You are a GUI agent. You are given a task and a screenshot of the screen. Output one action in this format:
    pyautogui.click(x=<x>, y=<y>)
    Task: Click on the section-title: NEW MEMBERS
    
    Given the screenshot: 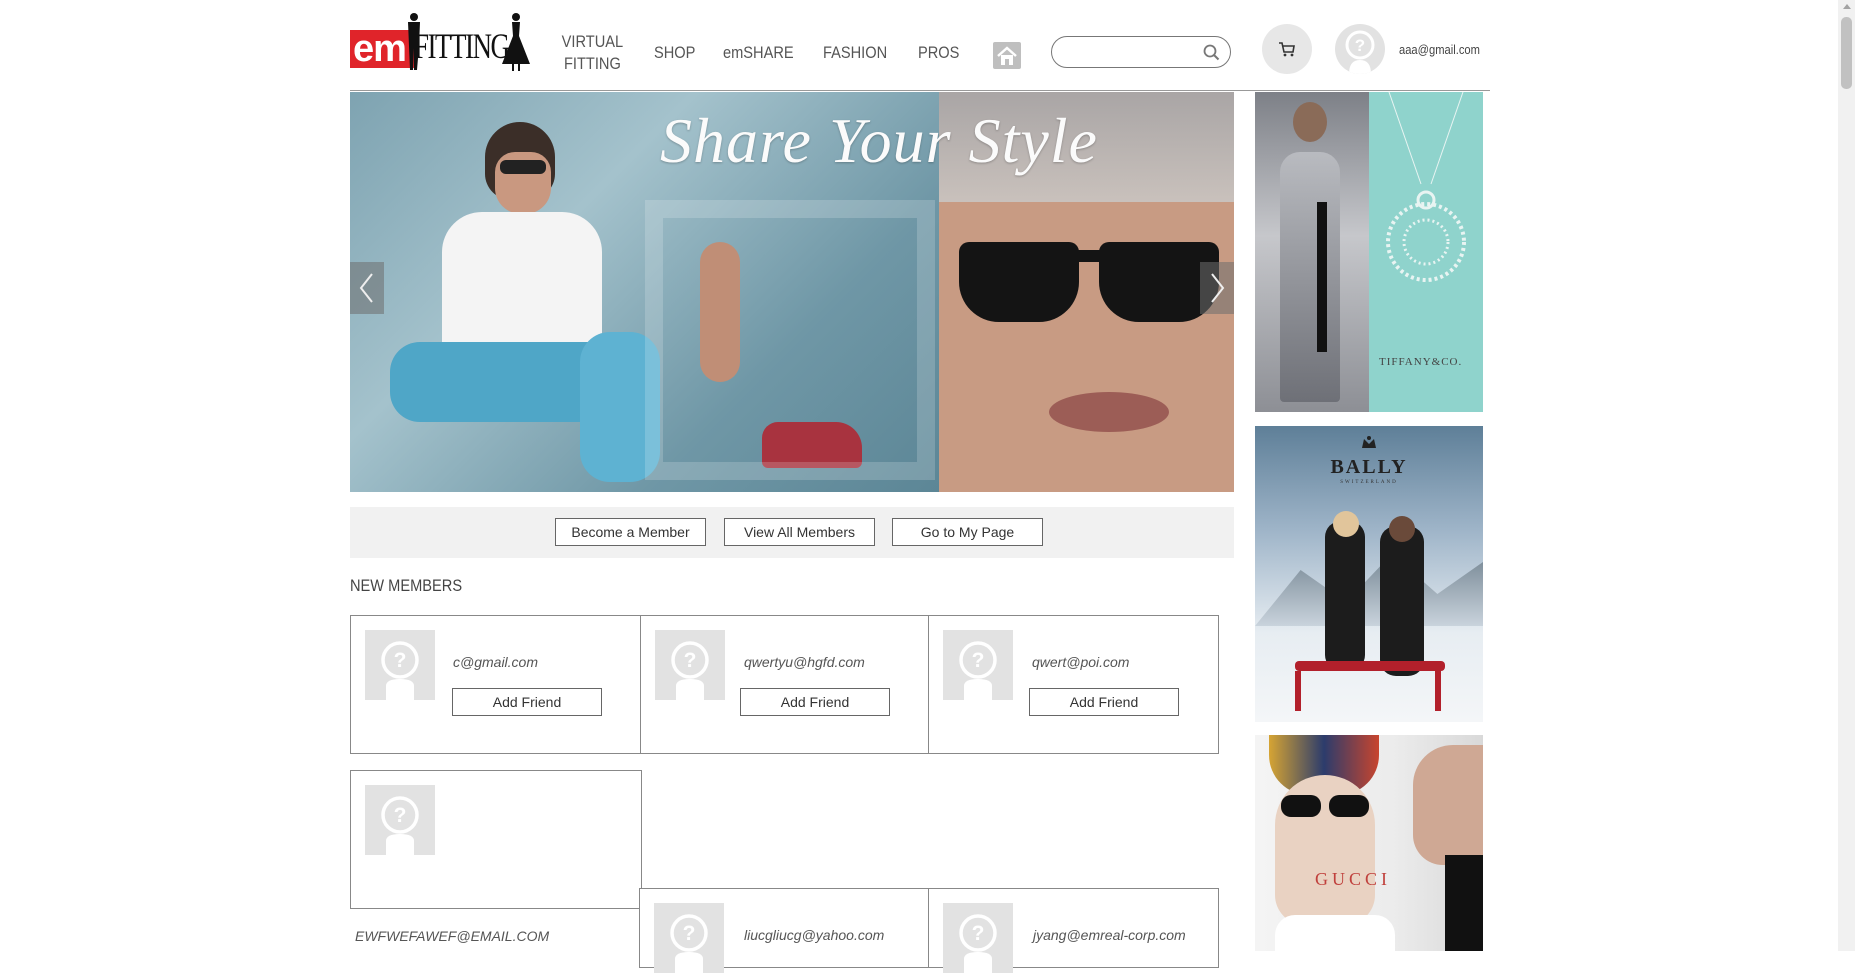 What is the action you would take?
    pyautogui.click(x=406, y=585)
    